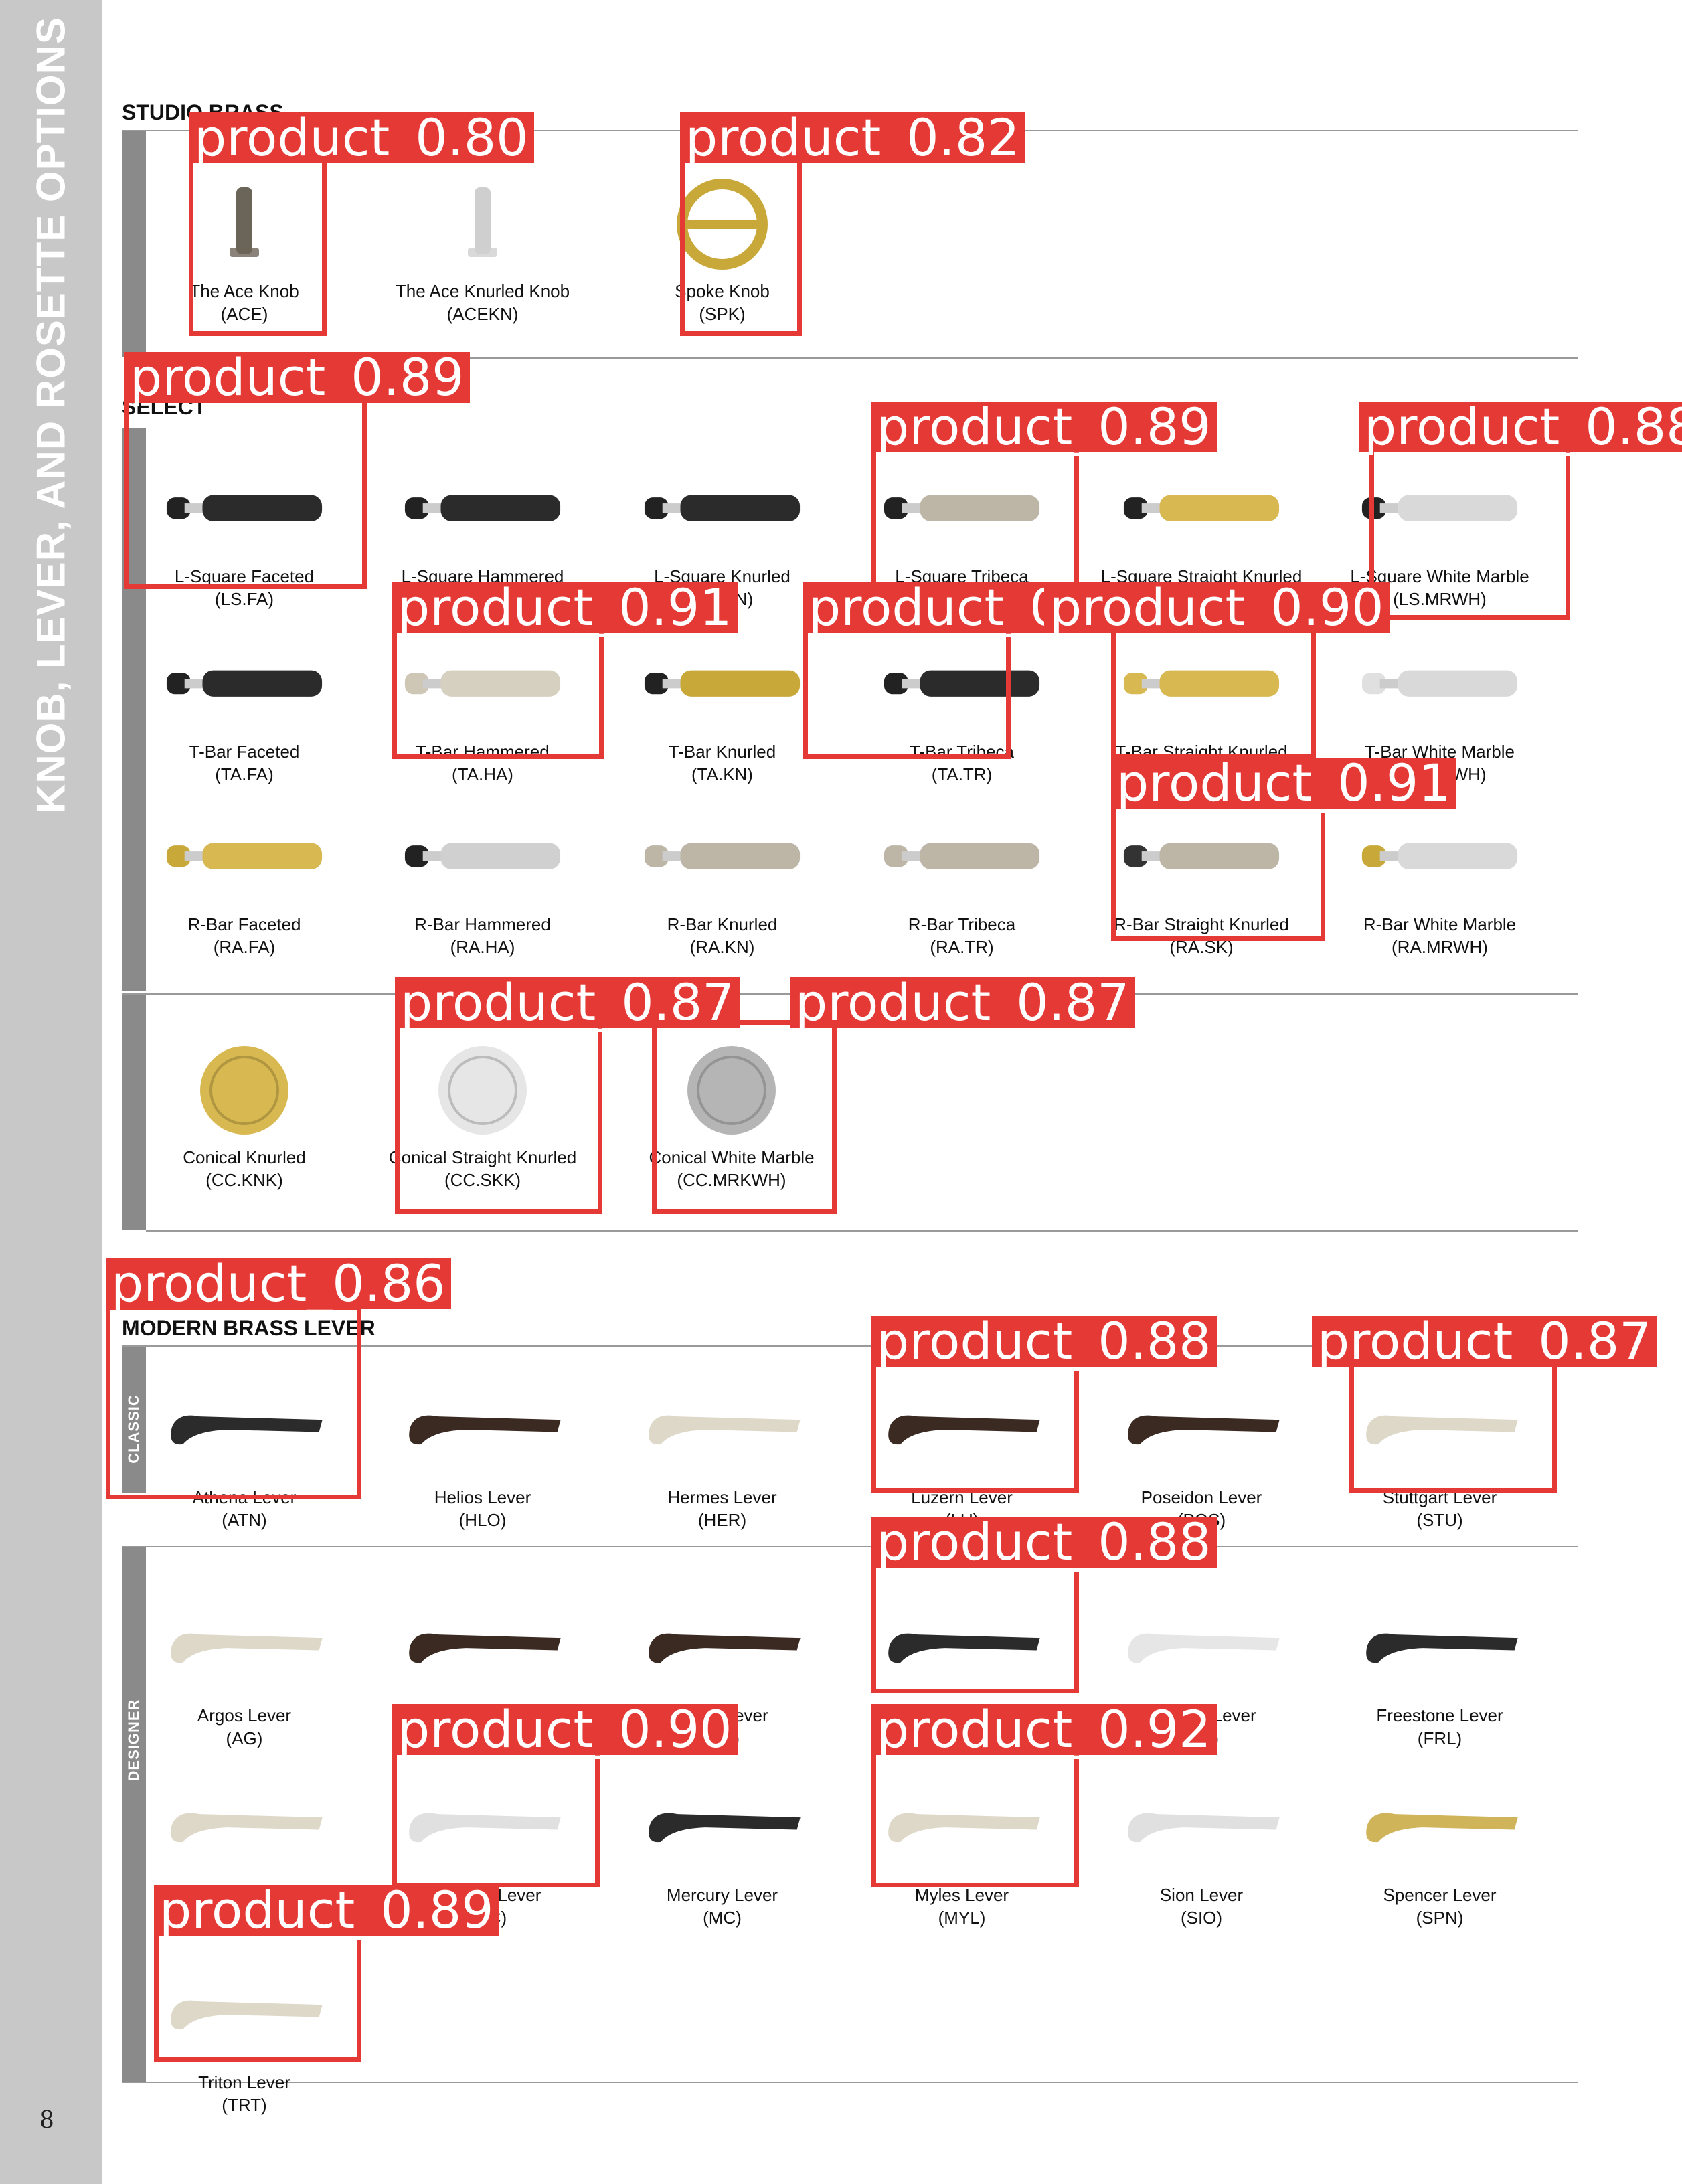 This screenshot has width=1682, height=2184. Describe the element at coordinates (1439, 1715) in the screenshot. I see `product-name: Freestone Lever` at that location.